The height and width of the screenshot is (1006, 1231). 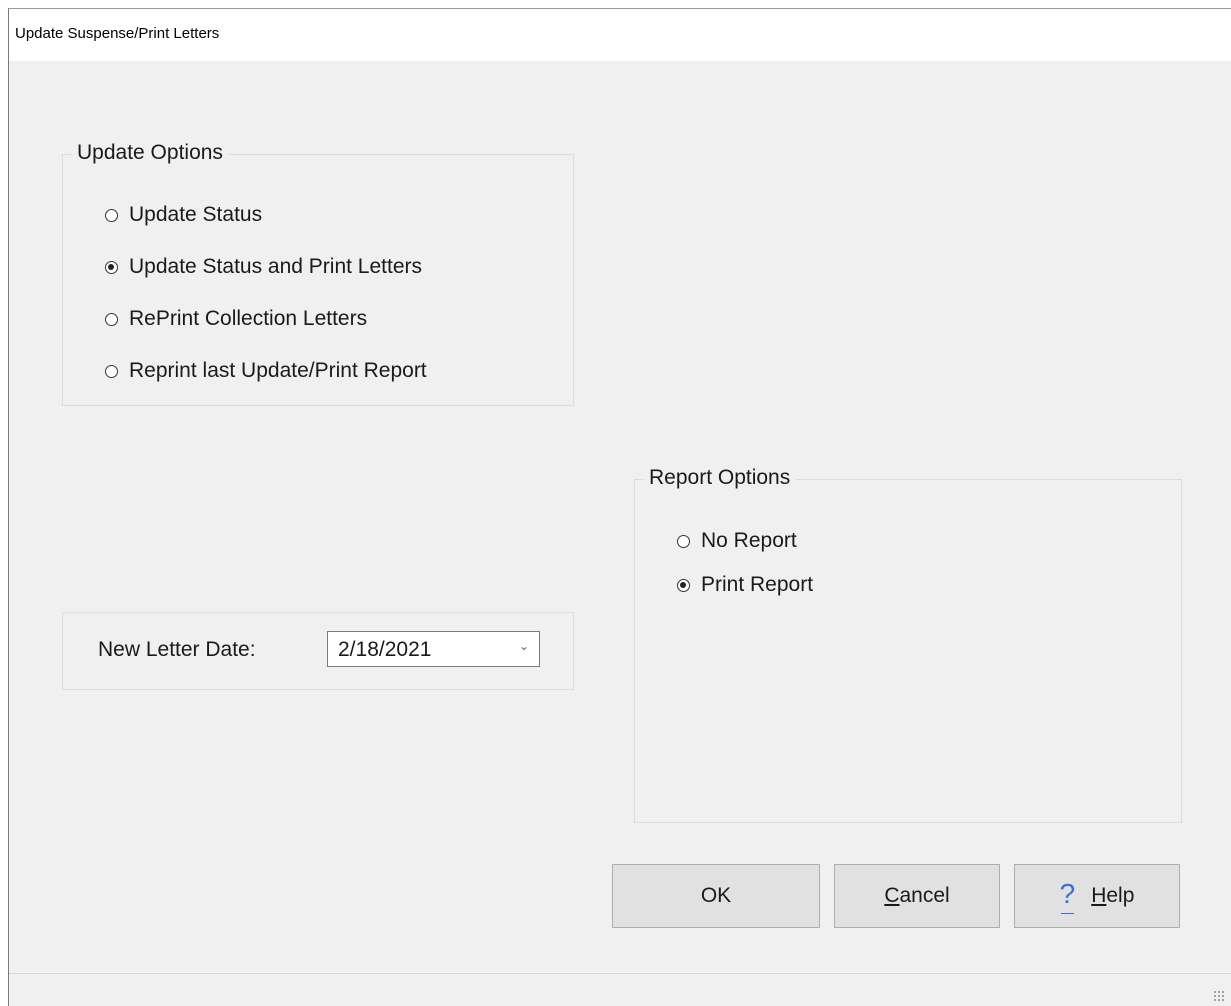 What do you see at coordinates (276, 266) in the screenshot?
I see `radio-label: Update Status and Print Letters` at bounding box center [276, 266].